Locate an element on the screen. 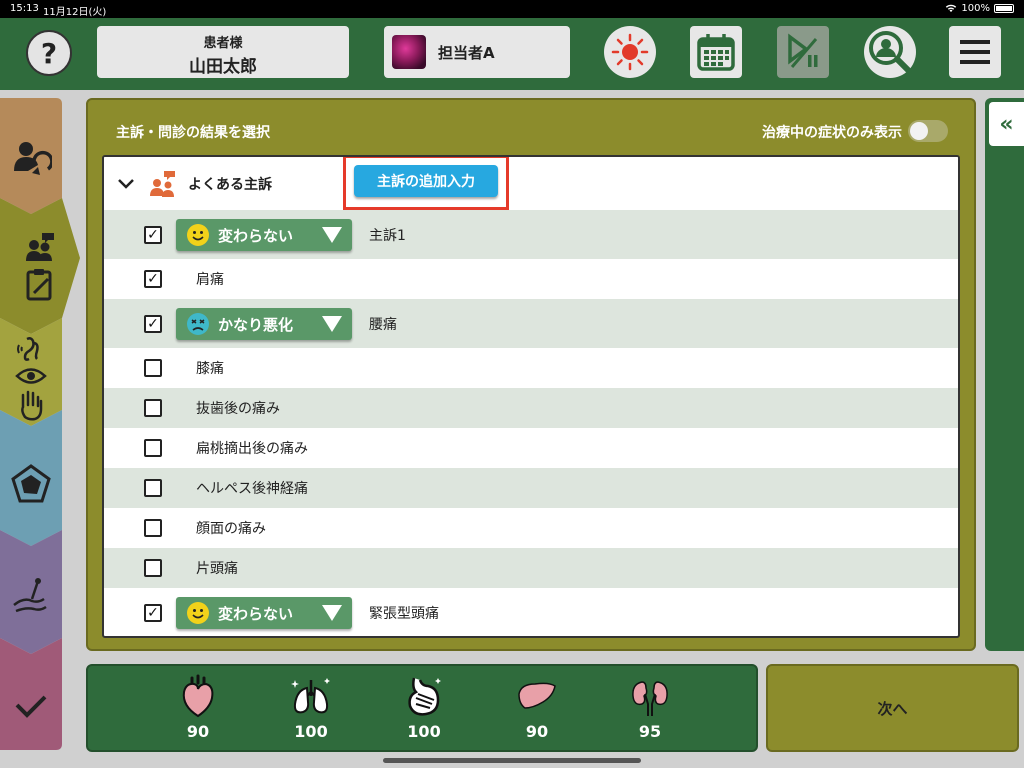  kidneys-score: 95 is located at coordinates (650, 731).